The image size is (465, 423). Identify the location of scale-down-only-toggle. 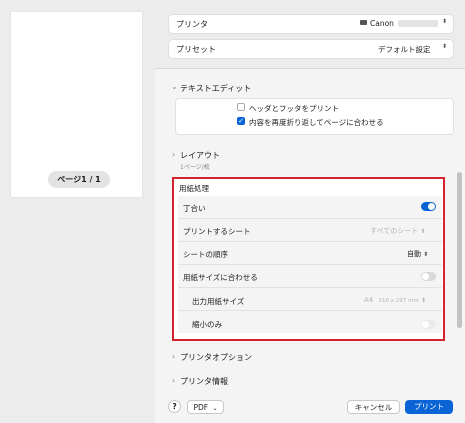
(428, 324).